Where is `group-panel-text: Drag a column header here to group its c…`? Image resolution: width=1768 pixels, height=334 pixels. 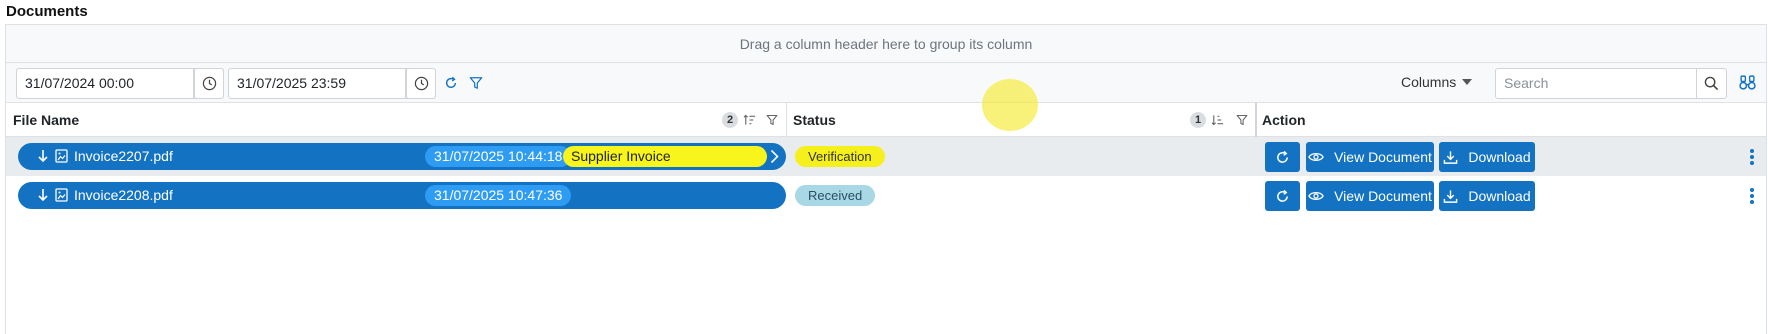
group-panel-text: Drag a column header here to group its c… is located at coordinates (886, 43).